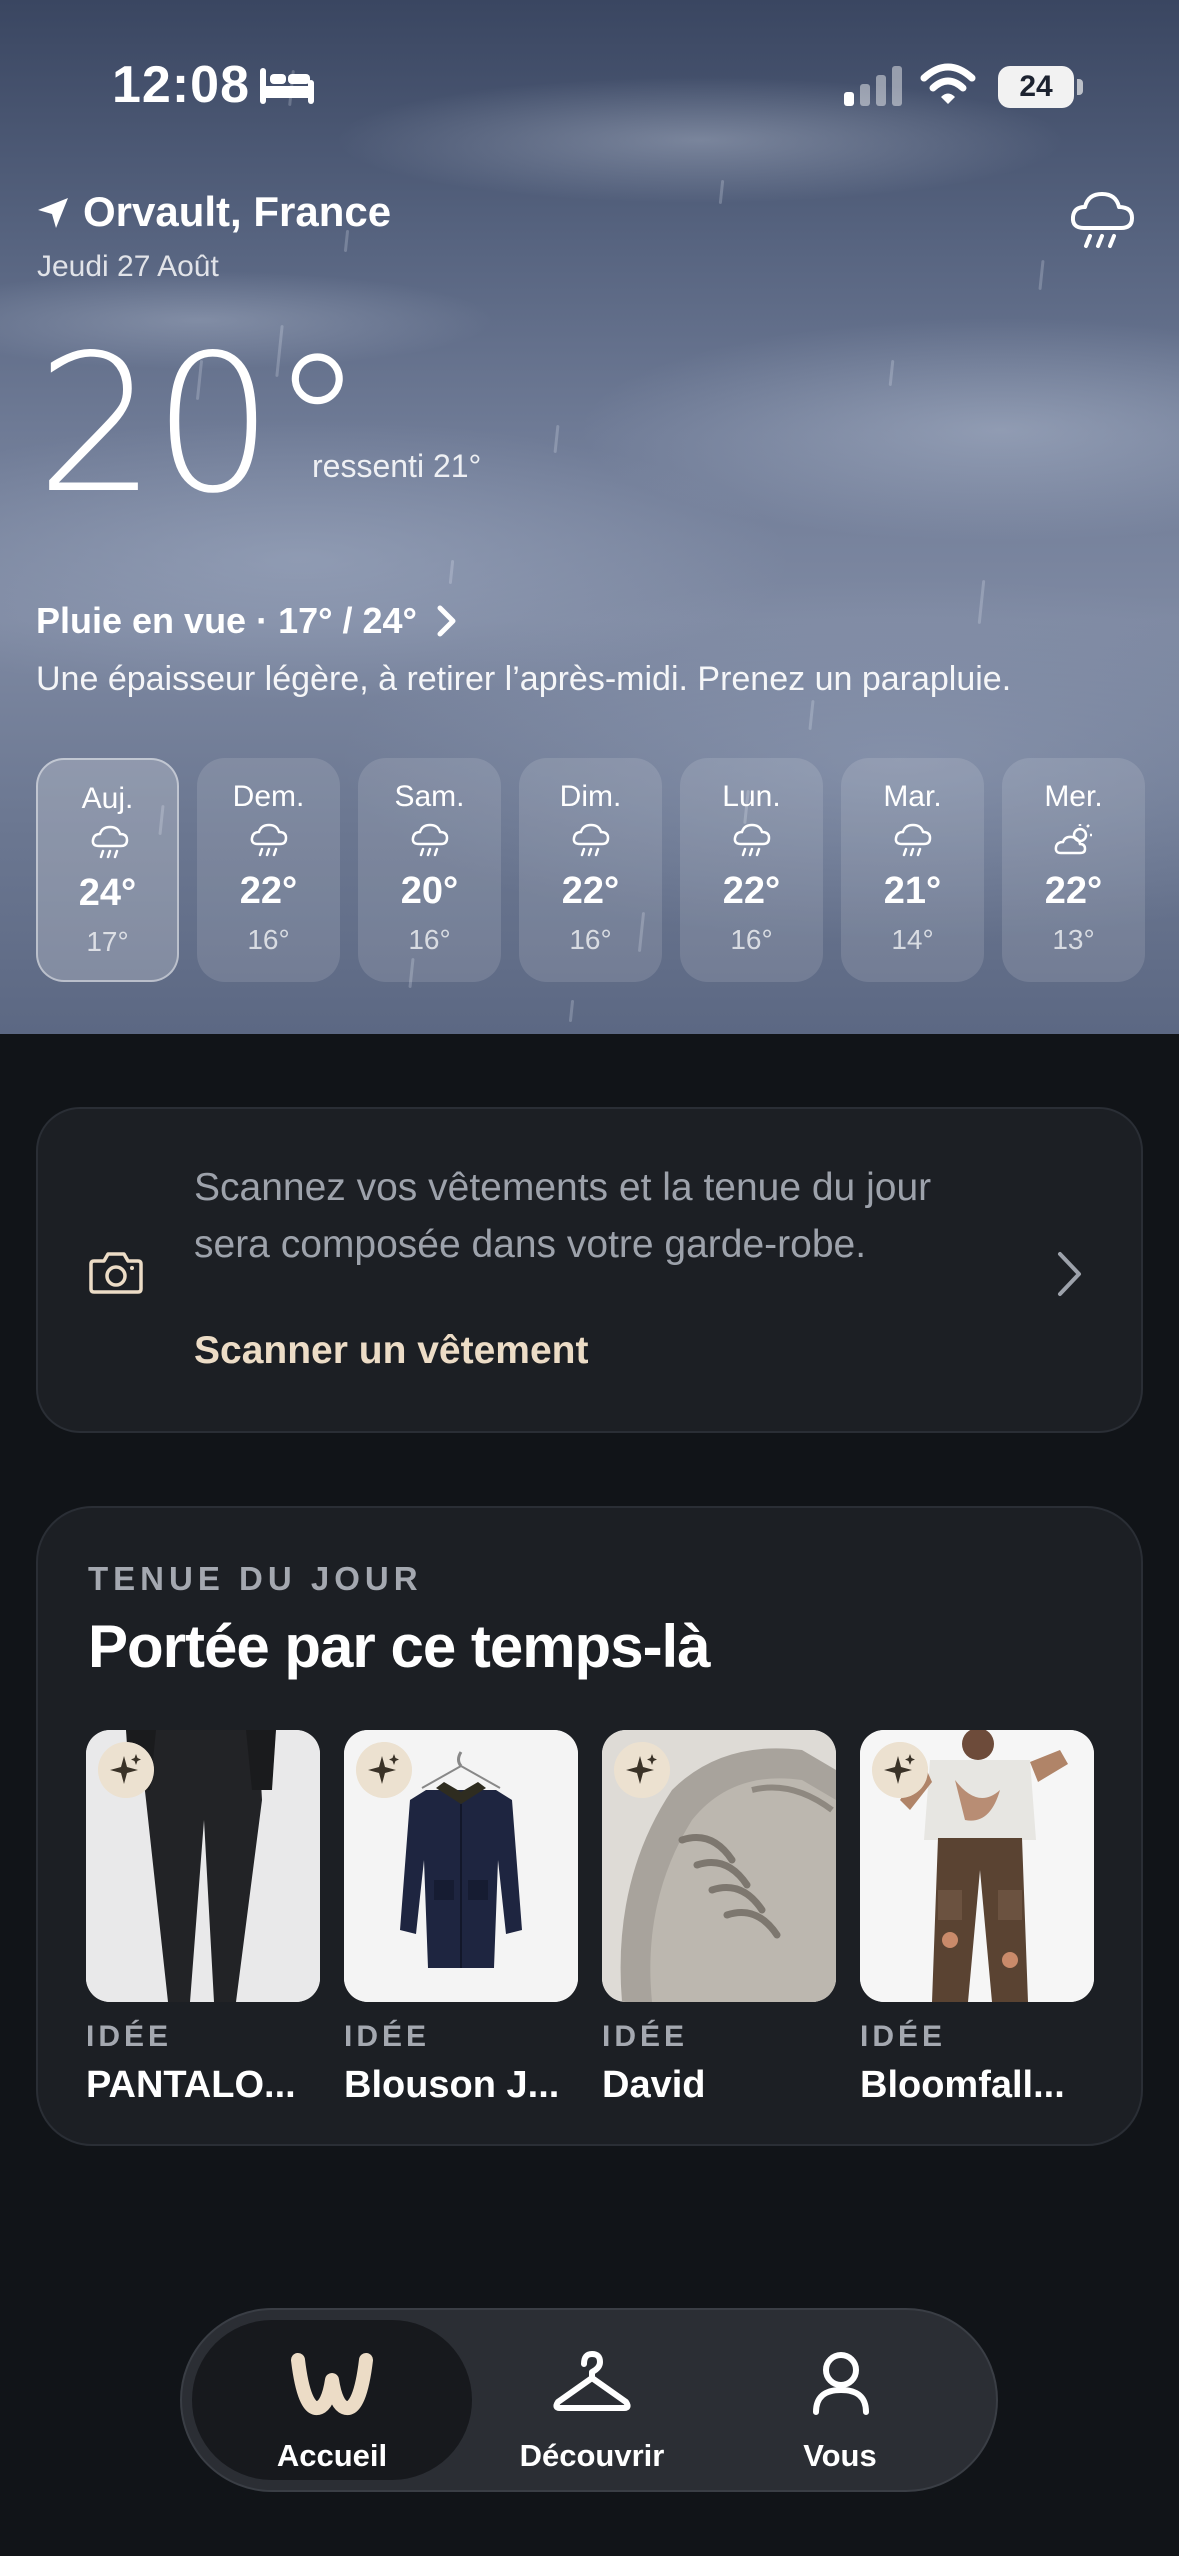 Image resolution: width=1179 pixels, height=2556 pixels. I want to click on day-forecast-card: Mer. 22° 13°, so click(1073, 870).